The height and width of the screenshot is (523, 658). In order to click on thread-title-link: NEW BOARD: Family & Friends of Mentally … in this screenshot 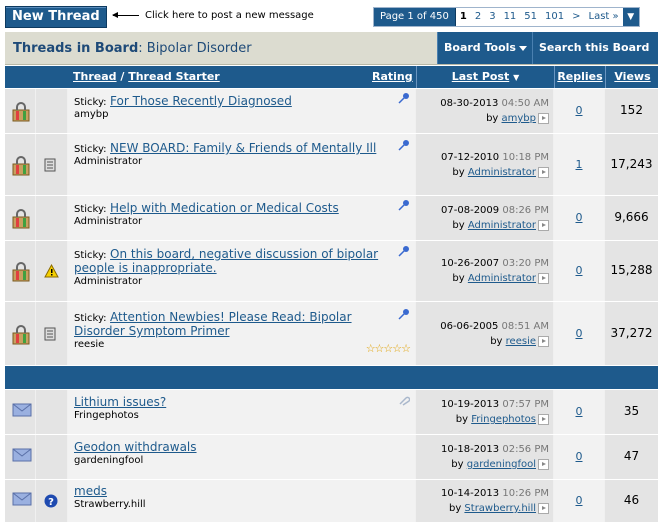, I will do `click(243, 148)`.